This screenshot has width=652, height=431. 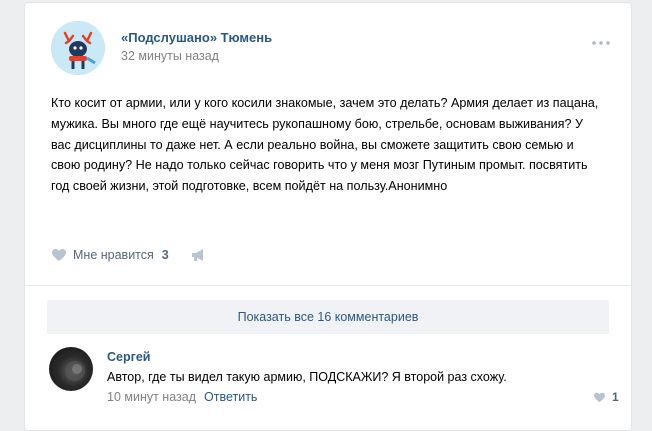 I want to click on group-avatar, so click(x=78, y=48).